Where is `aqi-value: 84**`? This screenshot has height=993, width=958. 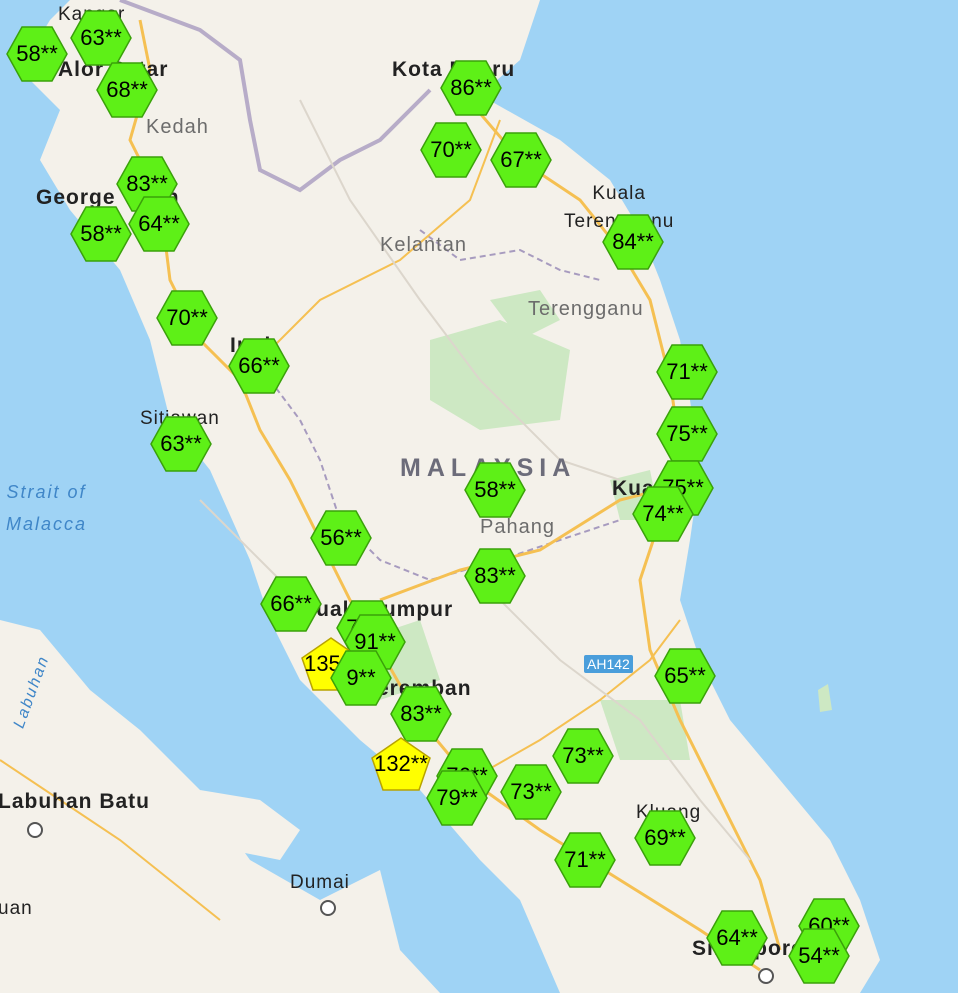
aqi-value: 84** is located at coordinates (633, 241).